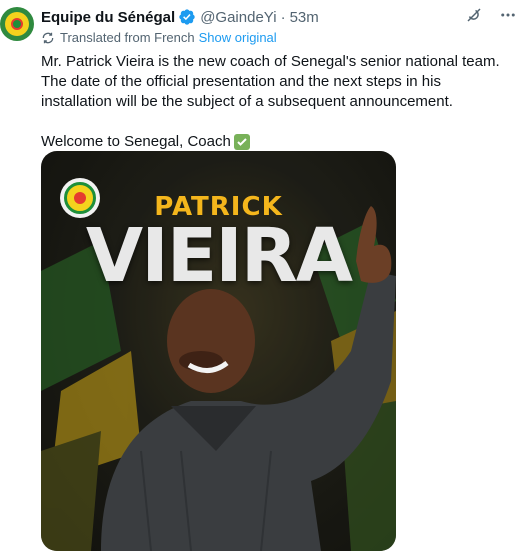 The height and width of the screenshot is (551, 523). Describe the element at coordinates (238, 37) in the screenshot. I see `show-original-link: Show original` at that location.